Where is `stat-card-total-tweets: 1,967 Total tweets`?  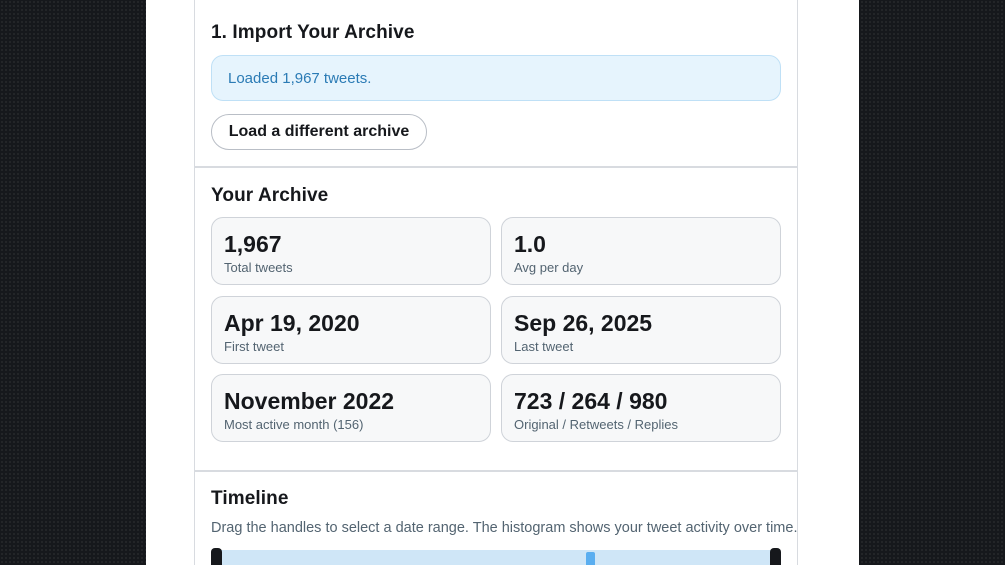 stat-card-total-tweets: 1,967 Total tweets is located at coordinates (351, 251).